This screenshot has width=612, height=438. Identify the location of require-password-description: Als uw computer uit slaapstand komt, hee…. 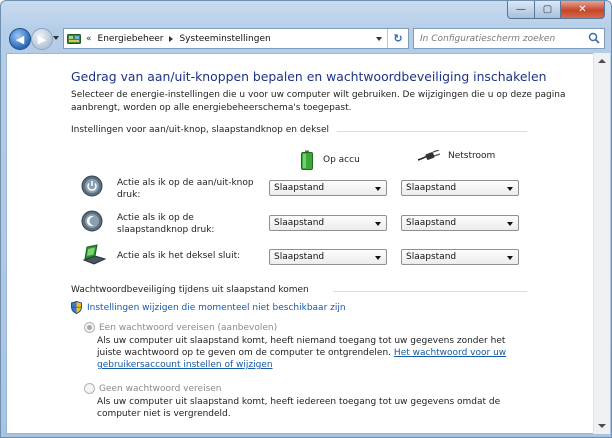
(307, 353).